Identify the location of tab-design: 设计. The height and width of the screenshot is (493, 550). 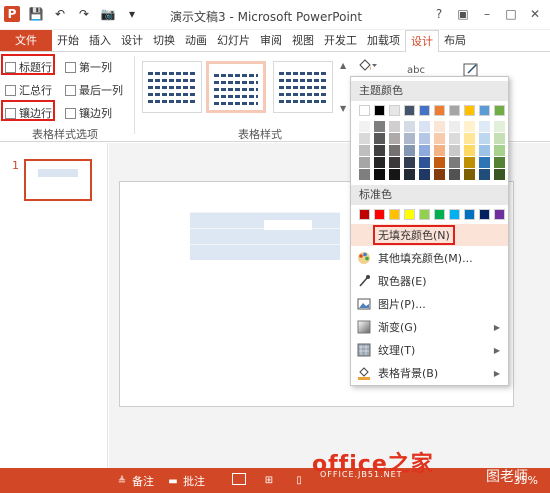
(132, 40).